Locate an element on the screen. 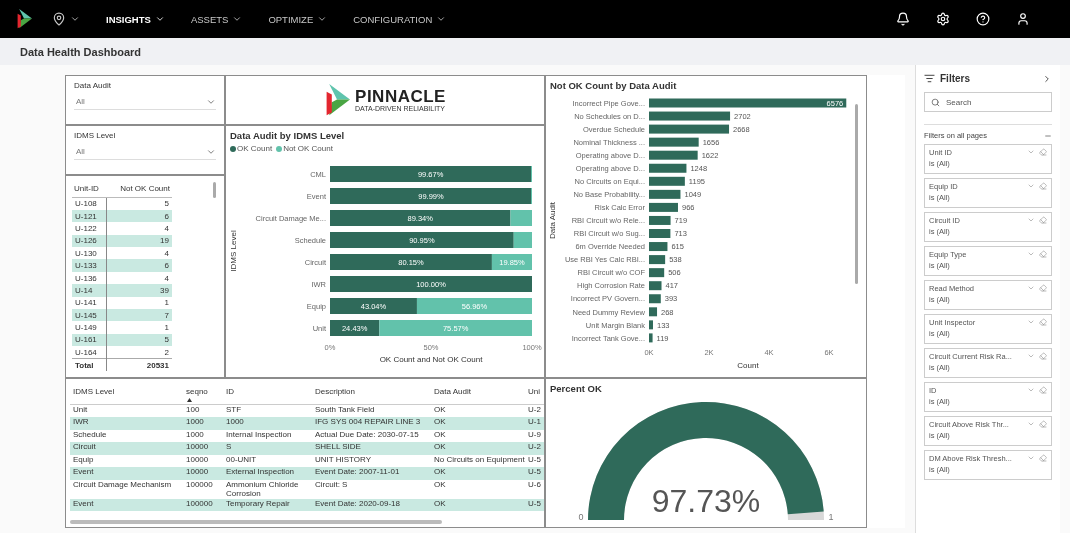  table-cell: U-1 is located at coordinates (534, 423).